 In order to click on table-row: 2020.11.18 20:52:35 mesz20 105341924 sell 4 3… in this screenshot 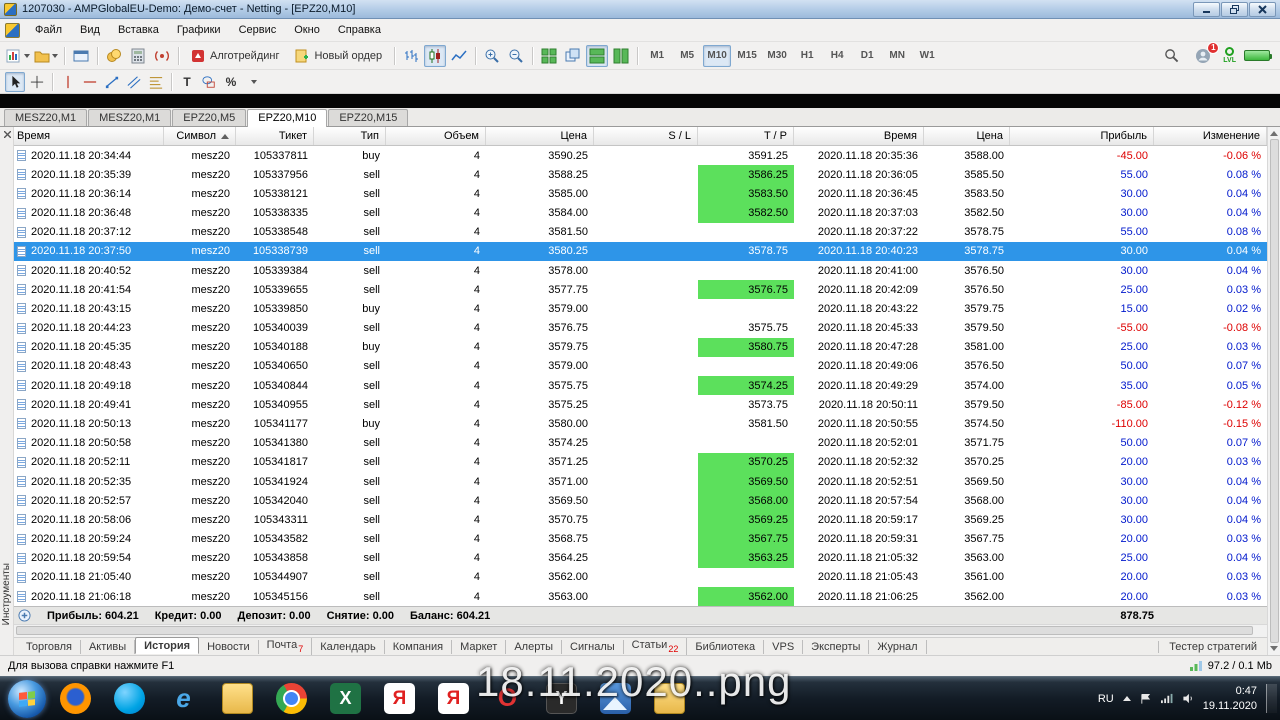, I will do `click(640, 481)`.